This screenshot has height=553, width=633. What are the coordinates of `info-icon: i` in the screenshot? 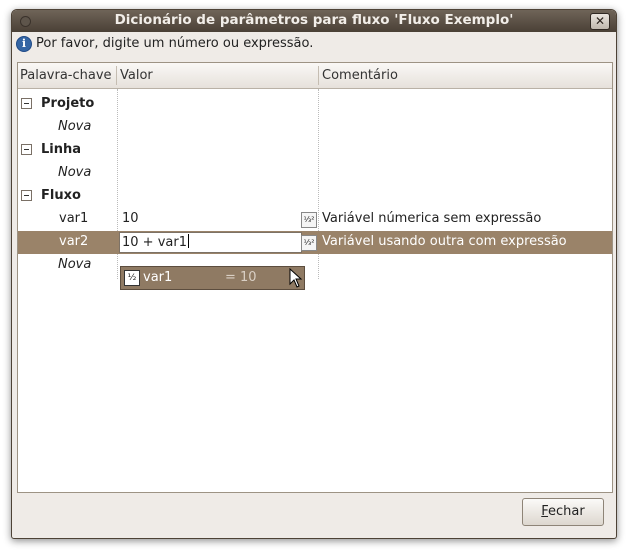 It's located at (24, 44).